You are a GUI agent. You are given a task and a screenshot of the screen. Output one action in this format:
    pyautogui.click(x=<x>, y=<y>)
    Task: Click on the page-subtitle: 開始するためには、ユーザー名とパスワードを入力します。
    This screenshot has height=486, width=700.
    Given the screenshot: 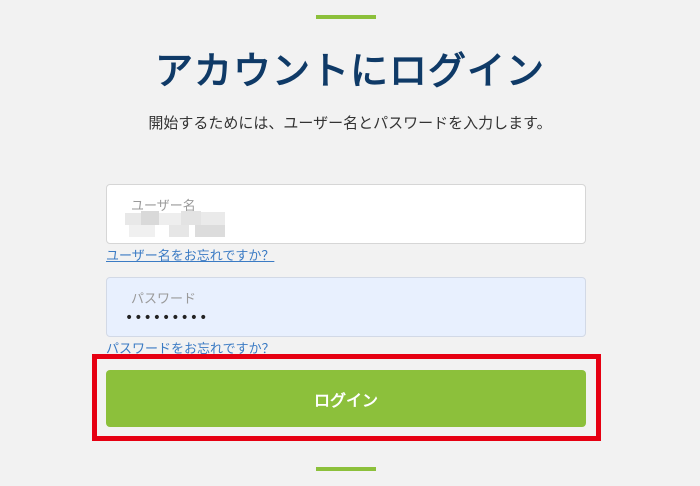 What is the action you would take?
    pyautogui.click(x=350, y=123)
    